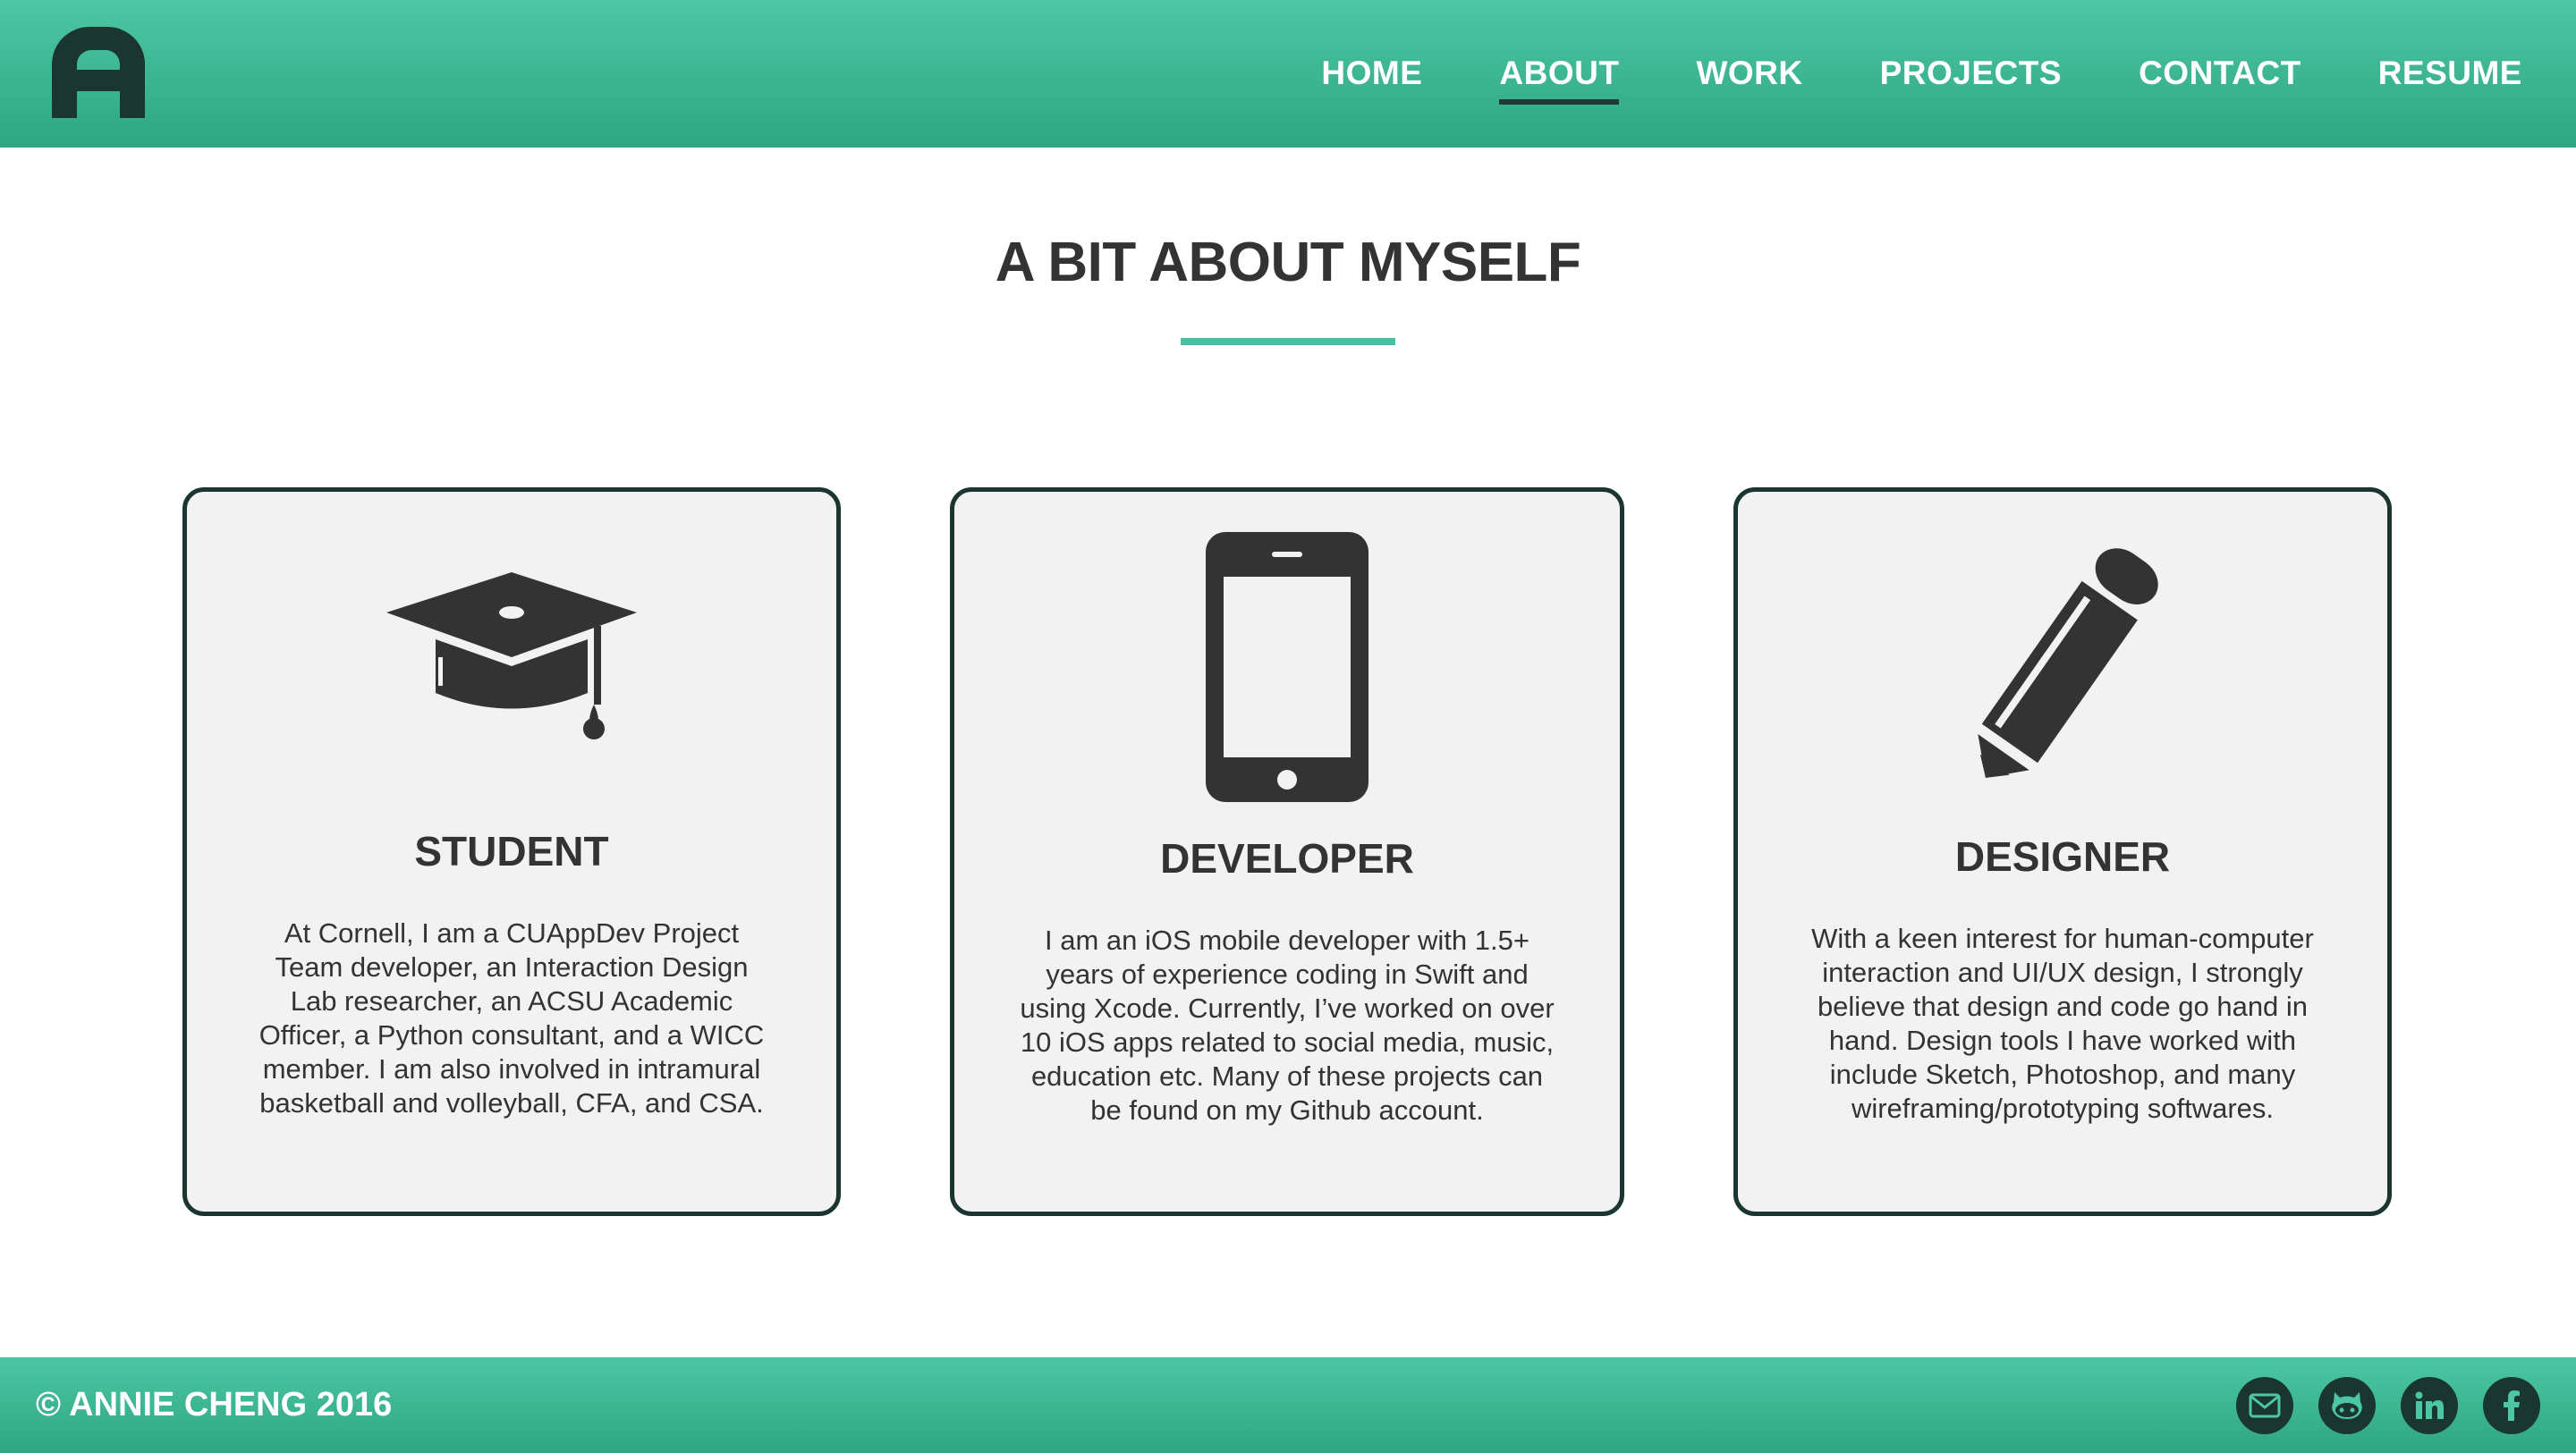  I want to click on mobile-phone-icon, so click(1287, 667).